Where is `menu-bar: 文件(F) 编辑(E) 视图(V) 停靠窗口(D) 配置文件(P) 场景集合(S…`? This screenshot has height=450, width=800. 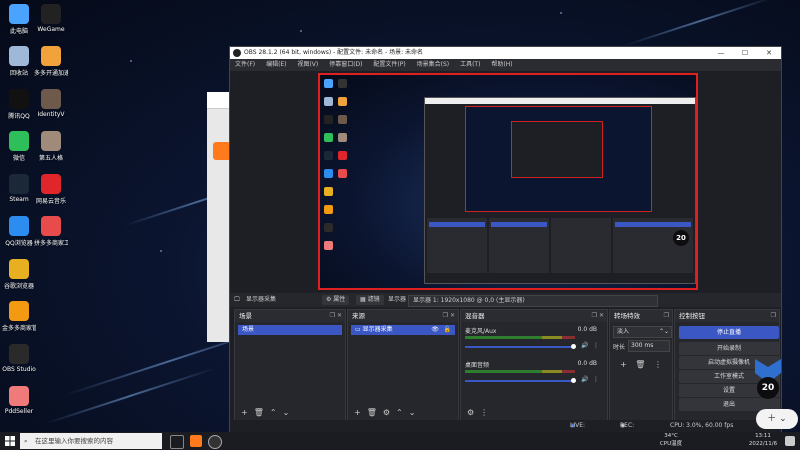 menu-bar: 文件(F) 编辑(E) 视图(V) 停靠窗口(D) 配置文件(P) 场景集合(S… is located at coordinates (505, 65).